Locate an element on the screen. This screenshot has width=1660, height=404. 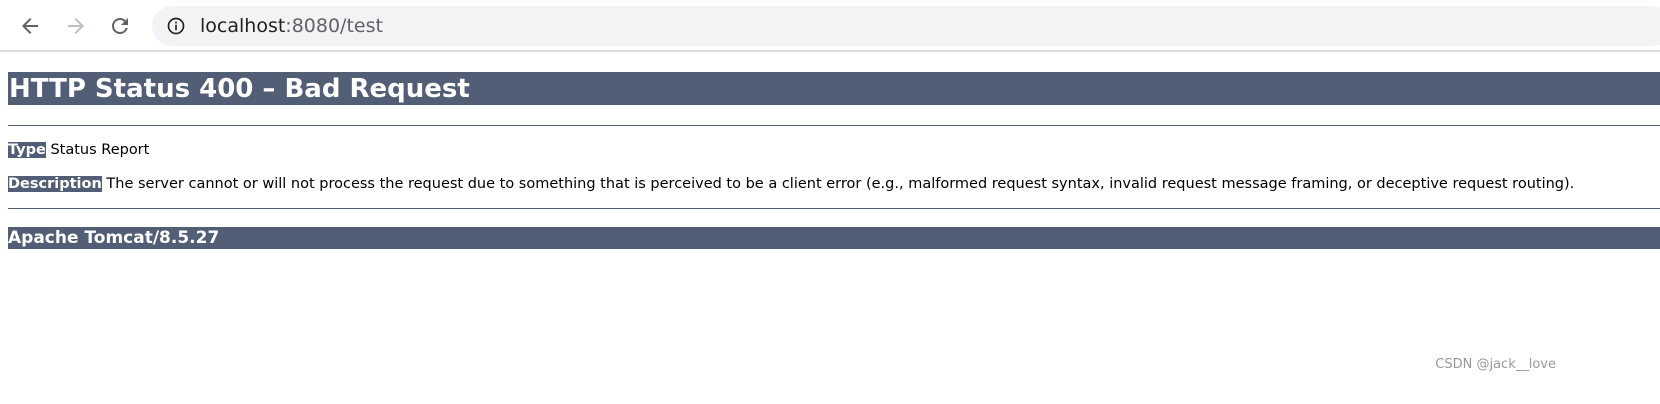
url-text: localhost:8080/test is located at coordinates (291, 26).